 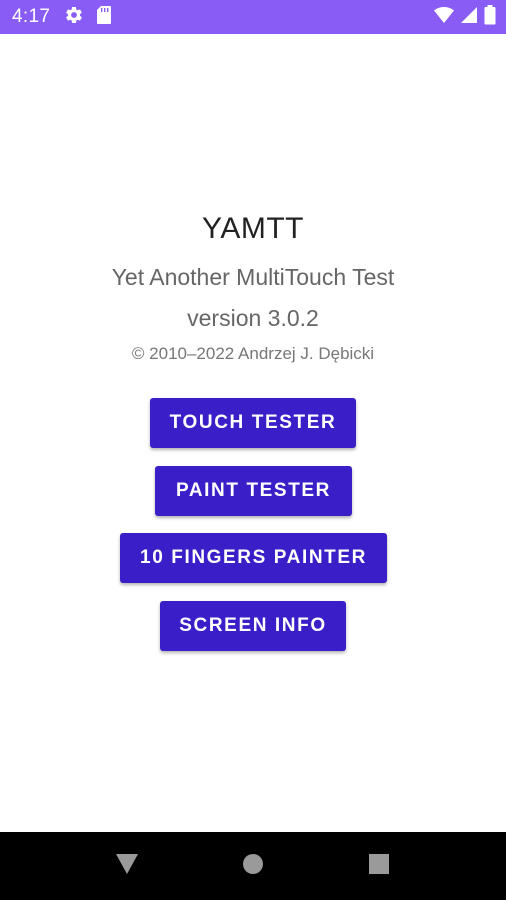 What do you see at coordinates (253, 423) in the screenshot?
I see `touch-tester-button: TOUCH TESTER` at bounding box center [253, 423].